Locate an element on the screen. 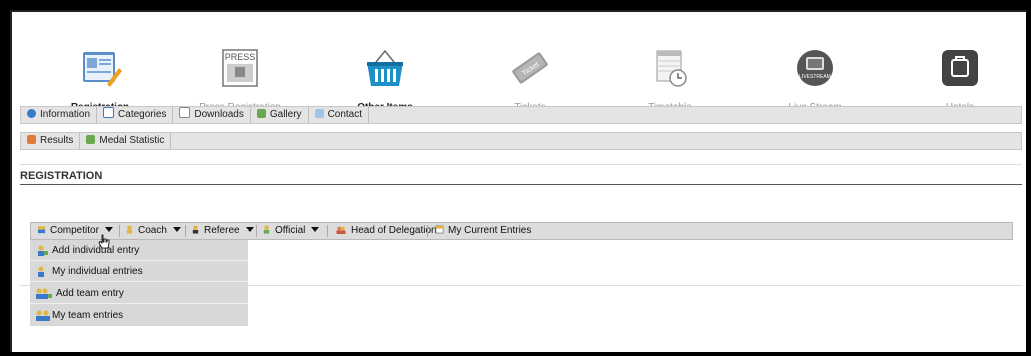 The width and height of the screenshot is (1031, 356). module-registration: Registration is located at coordinates (100, 77).